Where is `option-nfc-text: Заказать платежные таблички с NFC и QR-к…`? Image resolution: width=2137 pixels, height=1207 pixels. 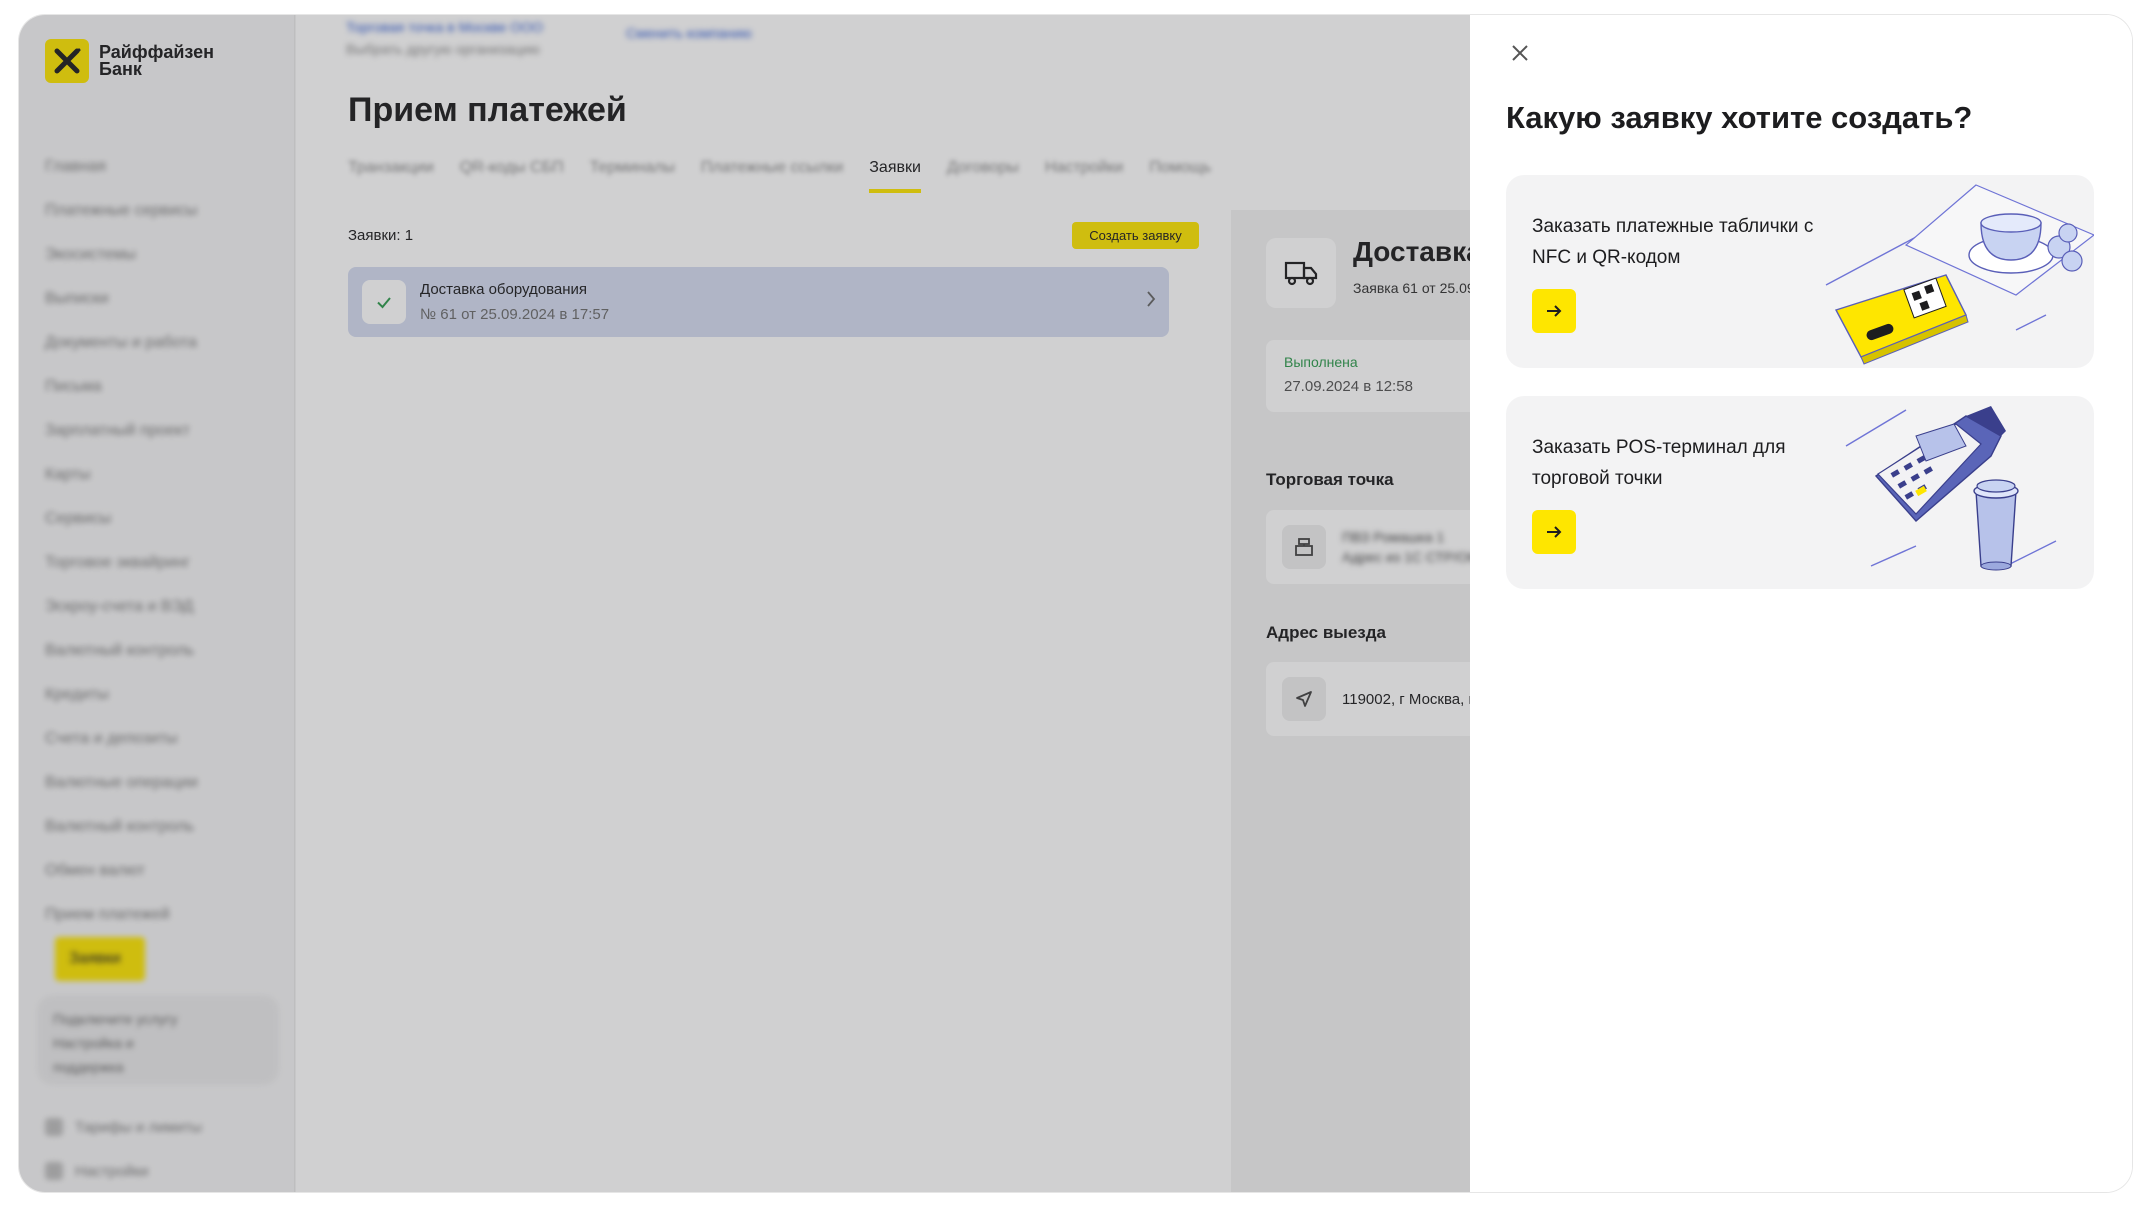 option-nfc-text: Заказать платежные таблички с NFC и QR-к… is located at coordinates (1673, 242).